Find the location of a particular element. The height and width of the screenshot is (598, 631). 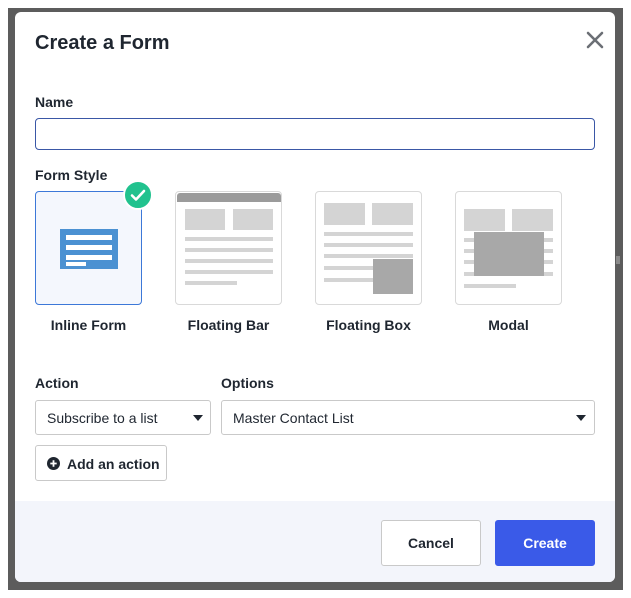

options-select-value: Master Contact List is located at coordinates (293, 418).